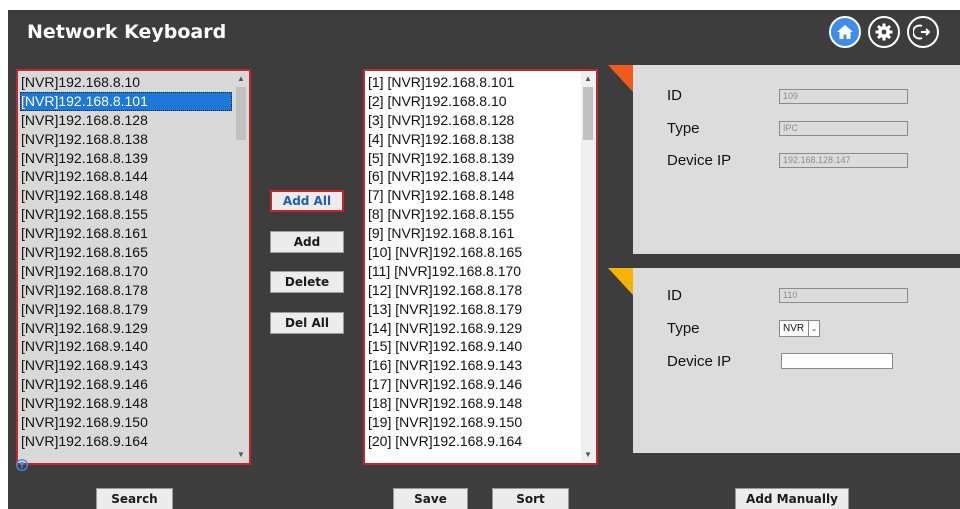 This screenshot has width=960, height=509. What do you see at coordinates (307, 242) in the screenshot?
I see `add-button: Add` at bounding box center [307, 242].